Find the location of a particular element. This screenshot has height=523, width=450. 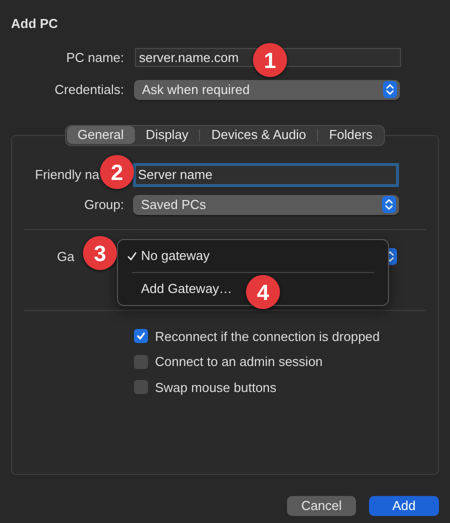

field-label: PC name: is located at coordinates (95, 58).